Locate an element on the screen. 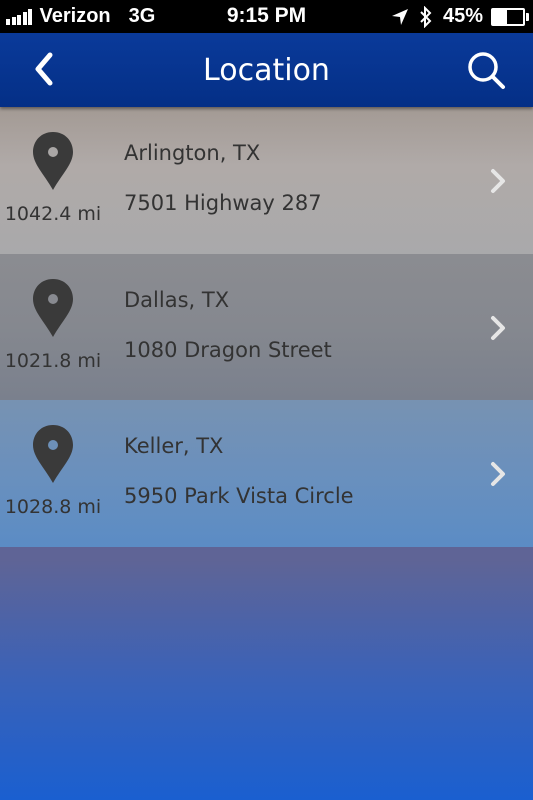  location-address: 1080 Dragon Street is located at coordinates (228, 349).